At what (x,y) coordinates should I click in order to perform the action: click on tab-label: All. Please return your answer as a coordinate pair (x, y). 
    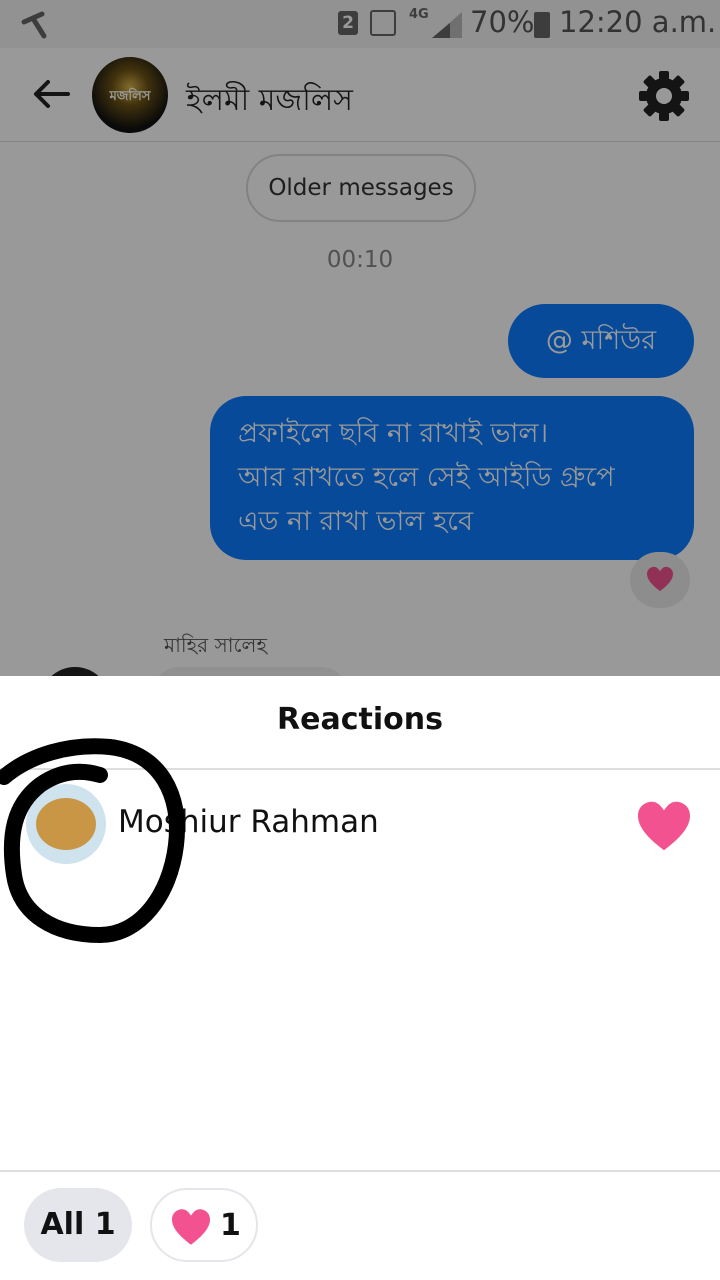
    Looking at the image, I should click on (62, 1224).